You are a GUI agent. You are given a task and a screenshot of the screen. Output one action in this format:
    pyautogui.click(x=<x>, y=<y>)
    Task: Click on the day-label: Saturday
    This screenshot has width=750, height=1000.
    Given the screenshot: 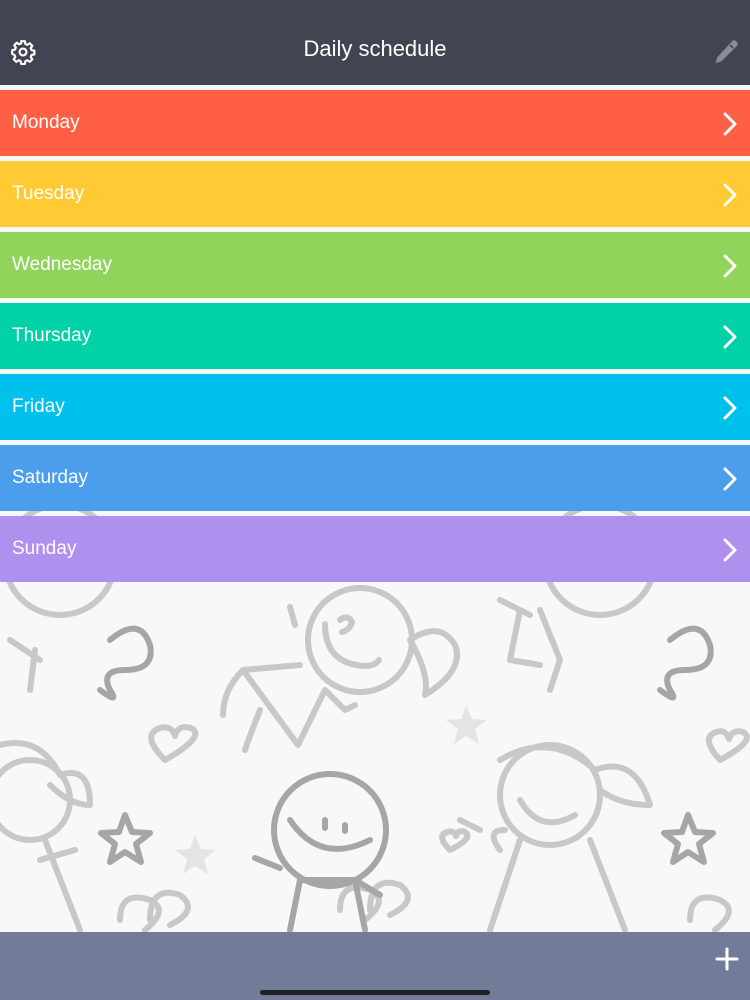 What is the action you would take?
    pyautogui.click(x=50, y=477)
    